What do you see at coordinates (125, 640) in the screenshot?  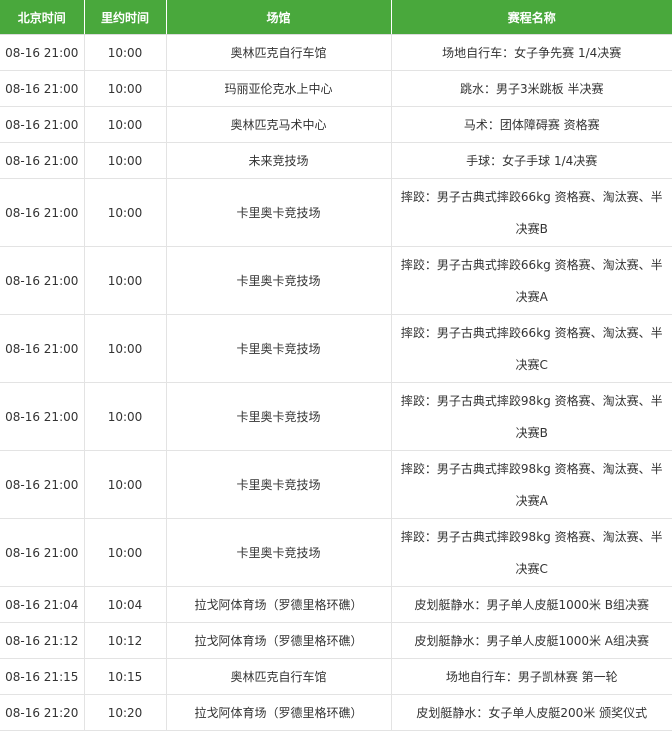 I see `rio-time-cell: 10:12` at bounding box center [125, 640].